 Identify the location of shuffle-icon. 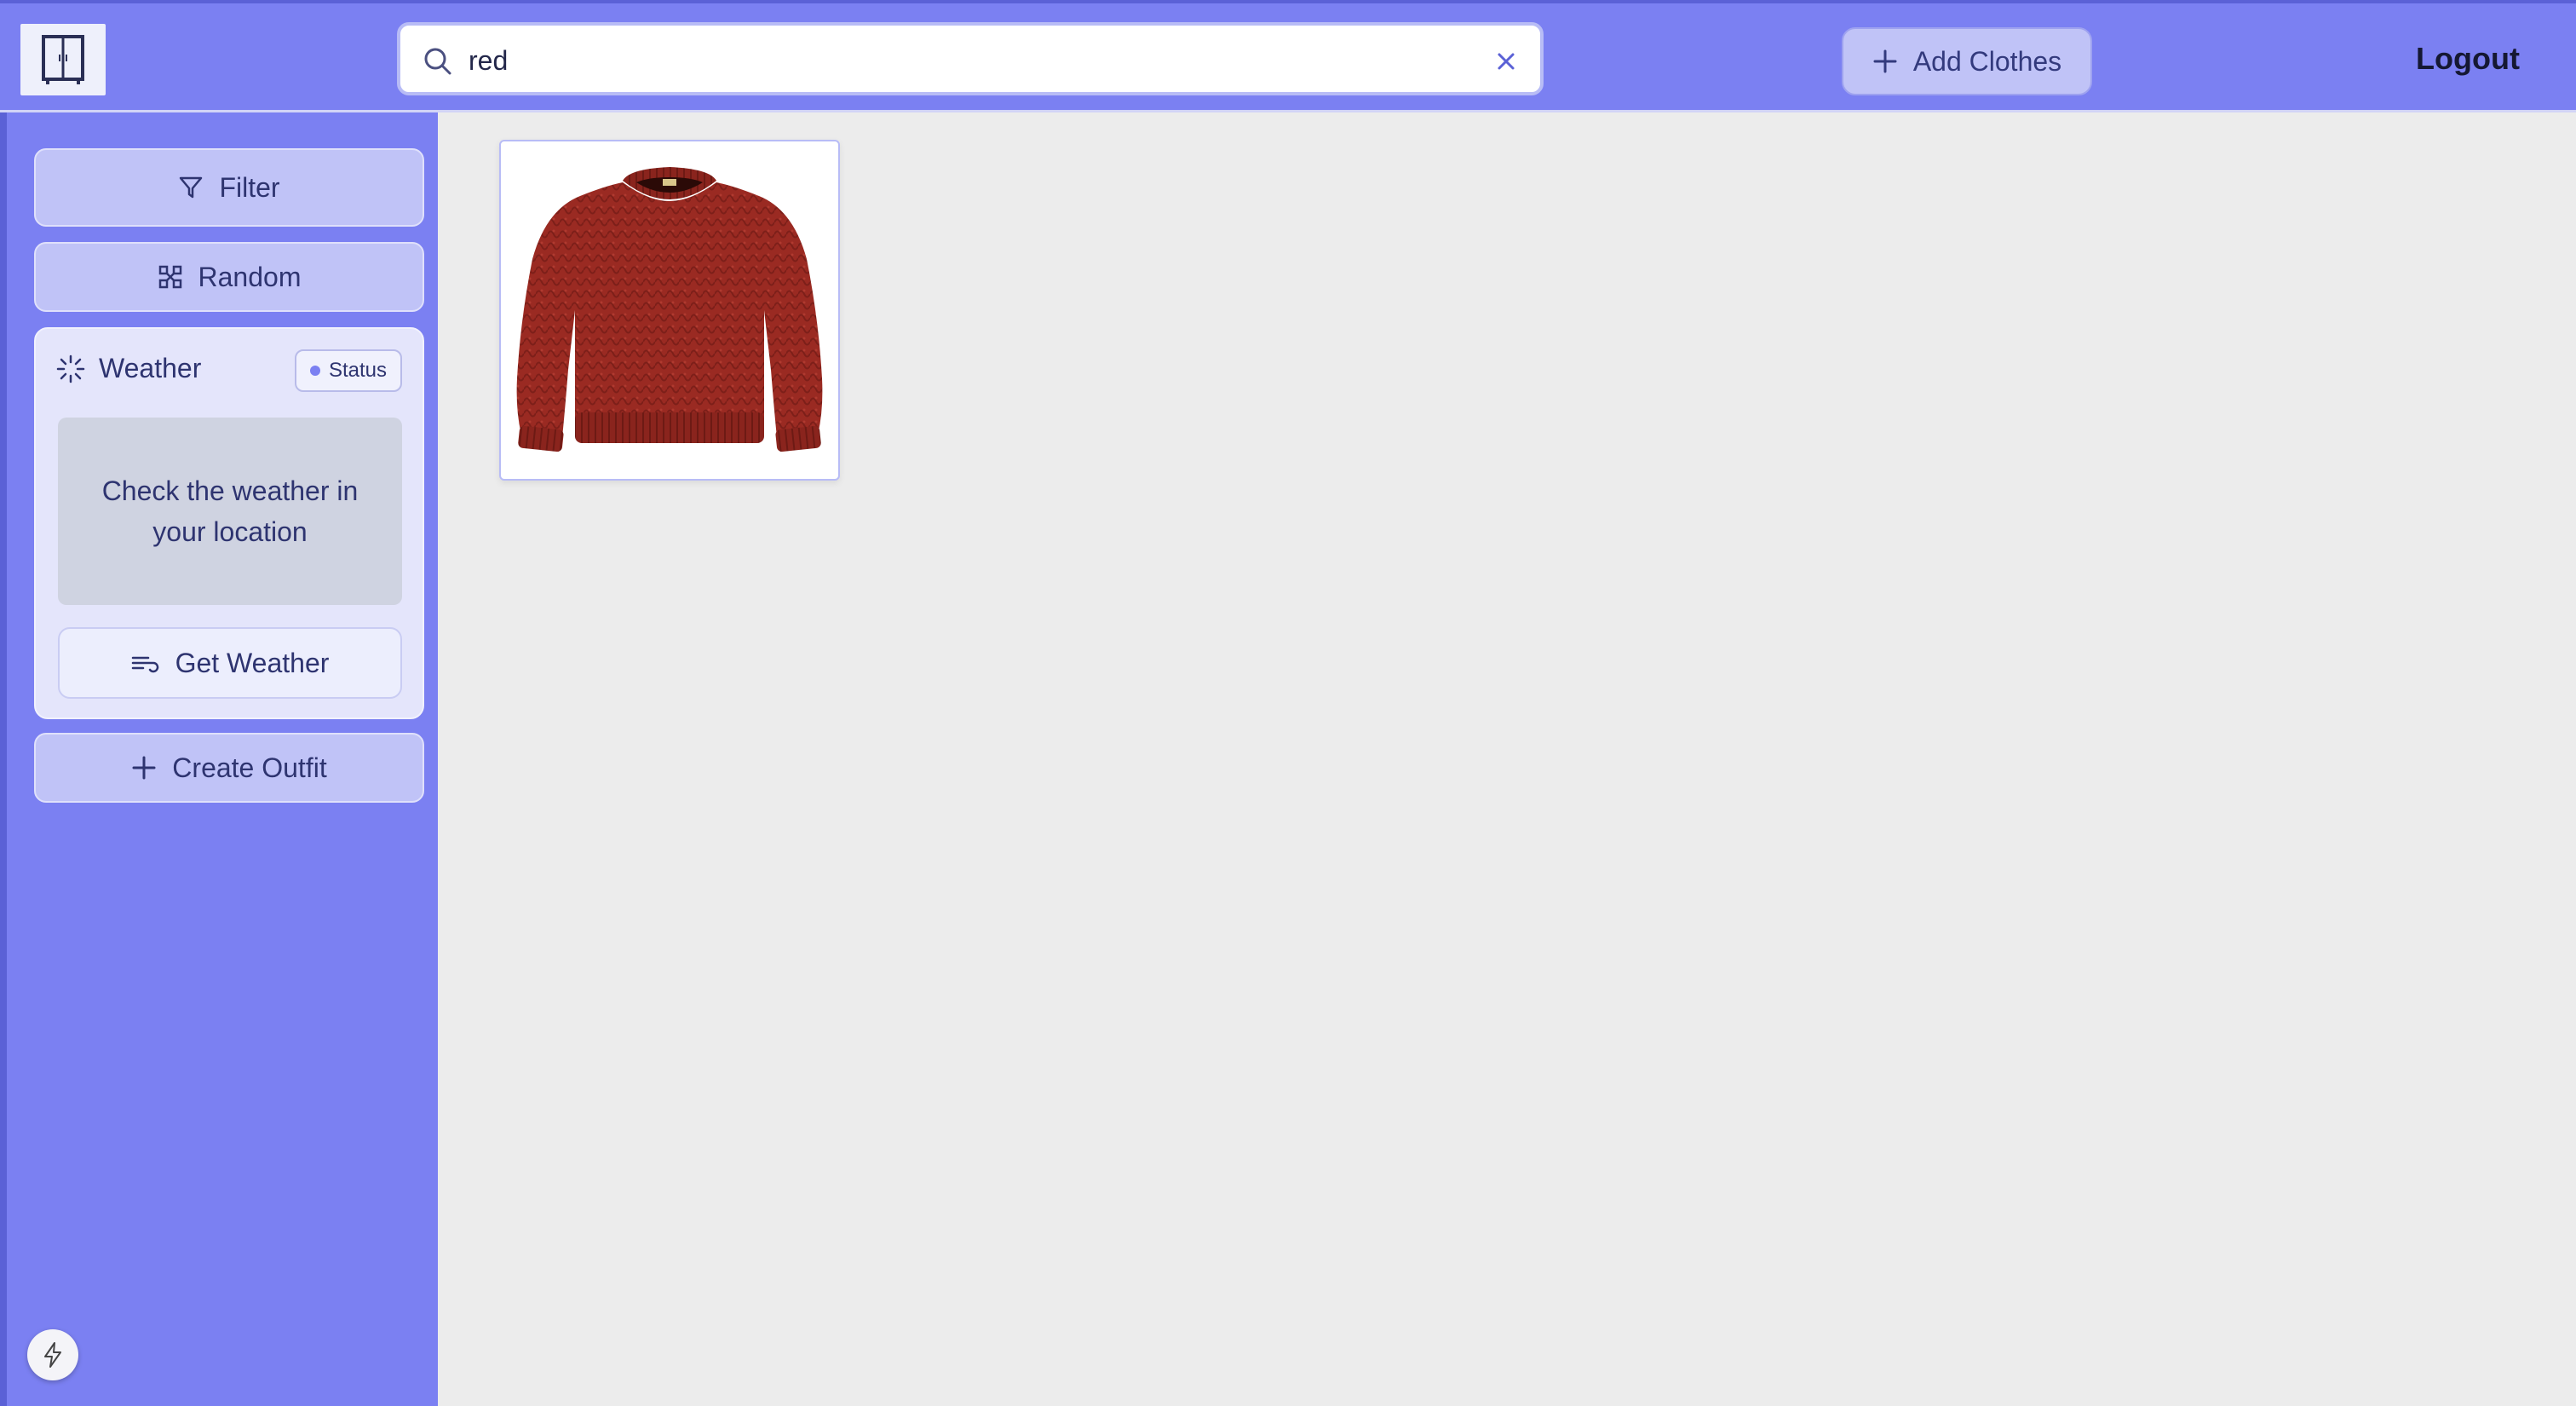
(170, 277).